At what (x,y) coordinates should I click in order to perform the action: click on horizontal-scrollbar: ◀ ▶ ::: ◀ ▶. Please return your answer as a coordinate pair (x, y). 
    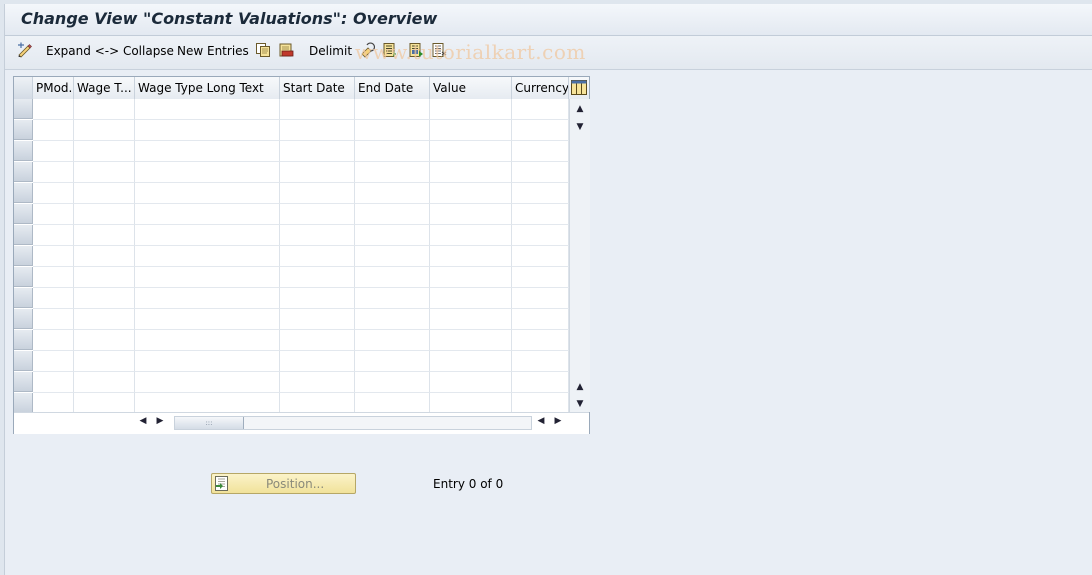
    Looking at the image, I should click on (301, 423).